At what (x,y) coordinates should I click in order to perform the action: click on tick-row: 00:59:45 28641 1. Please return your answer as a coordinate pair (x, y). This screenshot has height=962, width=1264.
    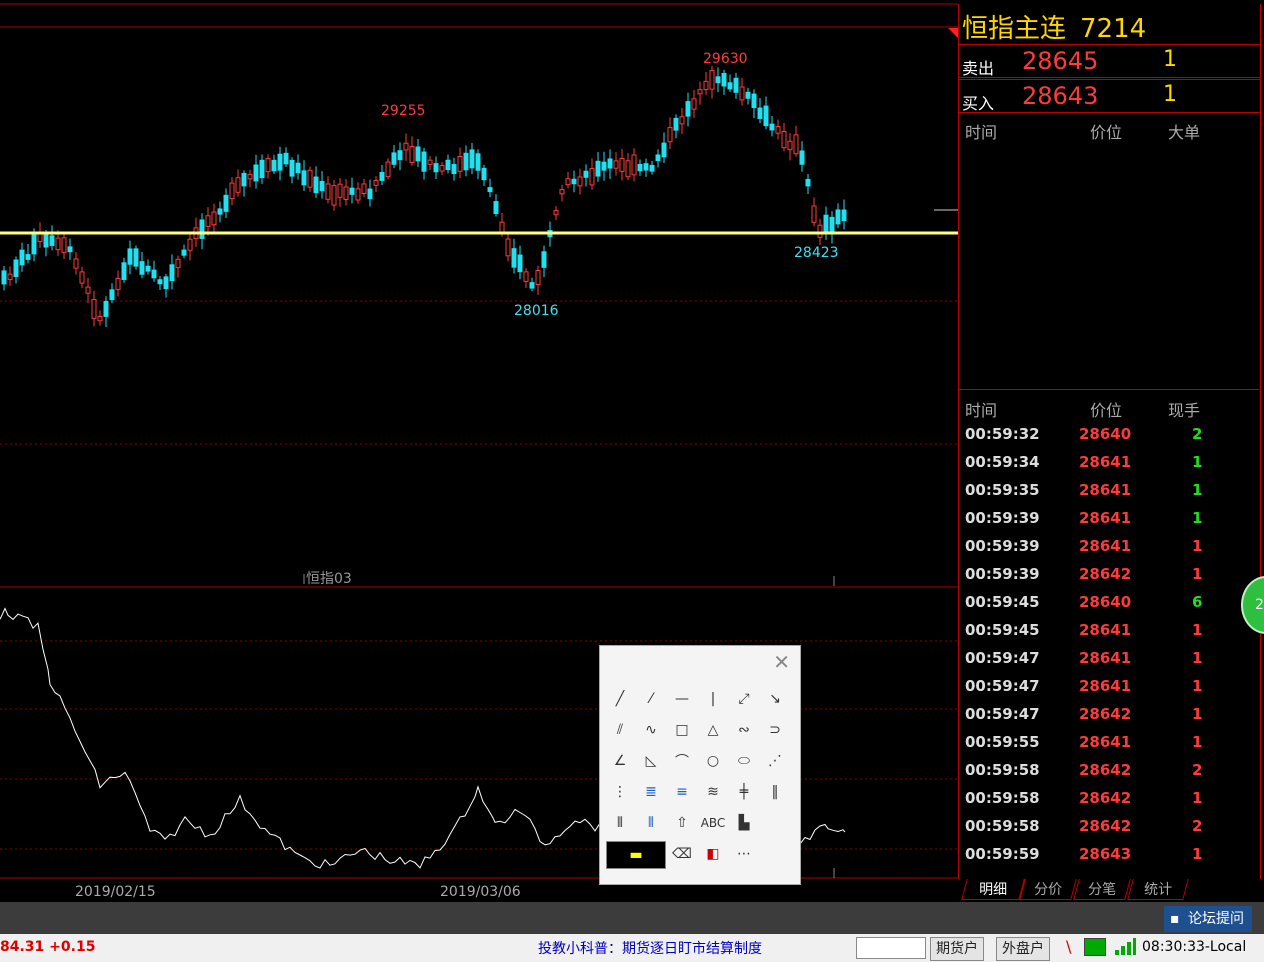
    Looking at the image, I should click on (1109, 630).